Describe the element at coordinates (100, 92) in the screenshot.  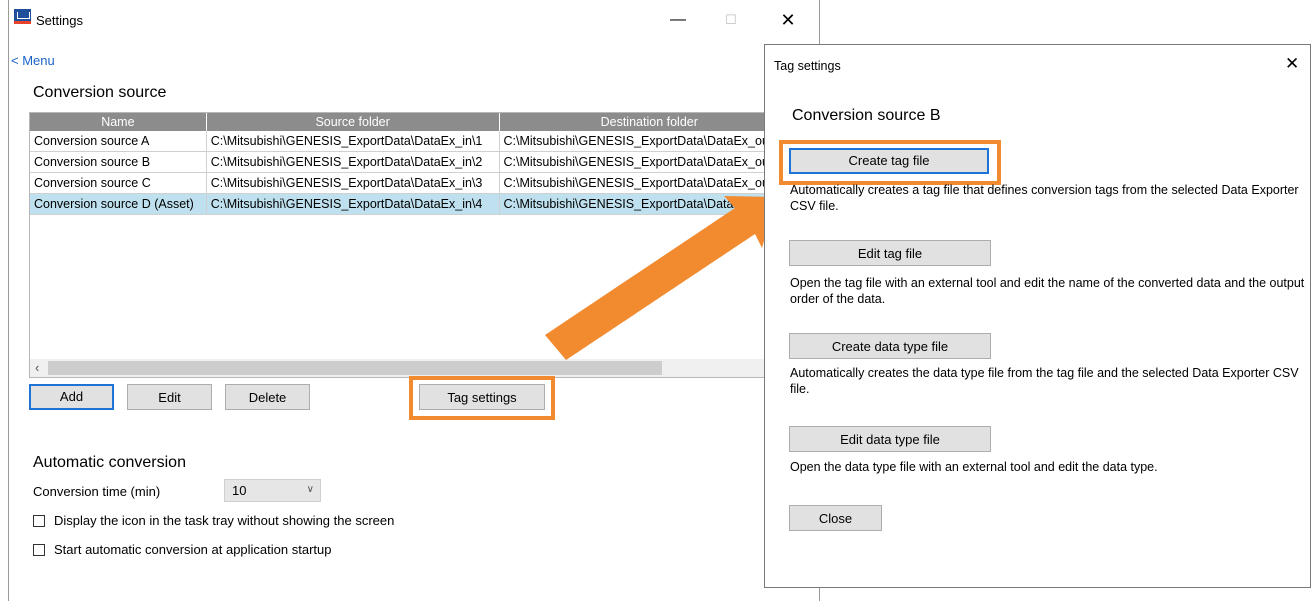
I see `conversion-source-title: Conversion source` at that location.